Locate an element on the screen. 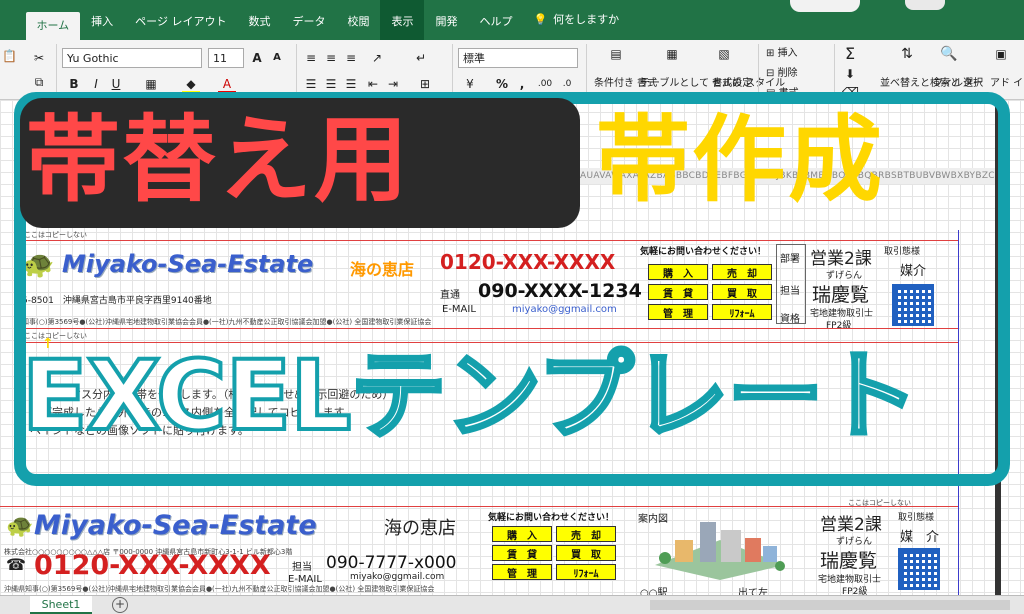  cell-style-icon: ▧ is located at coordinates (724, 58).